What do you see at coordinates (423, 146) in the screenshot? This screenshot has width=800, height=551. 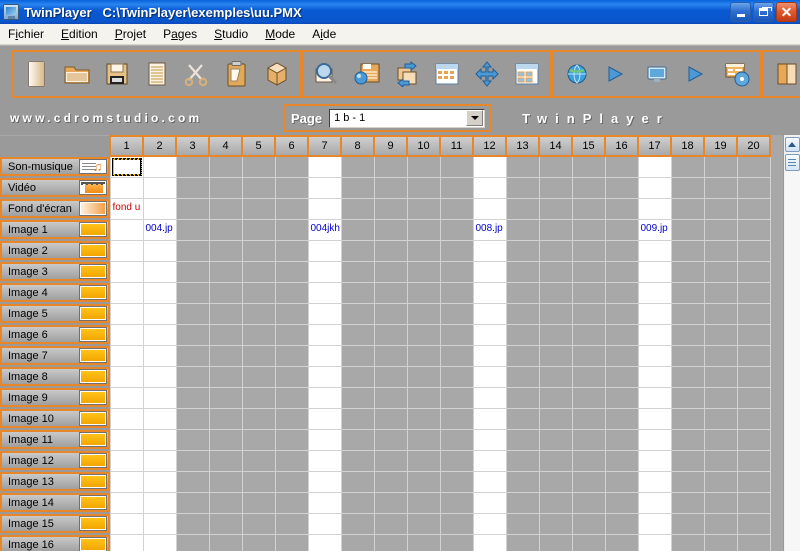 I see `column-header-10: 10` at bounding box center [423, 146].